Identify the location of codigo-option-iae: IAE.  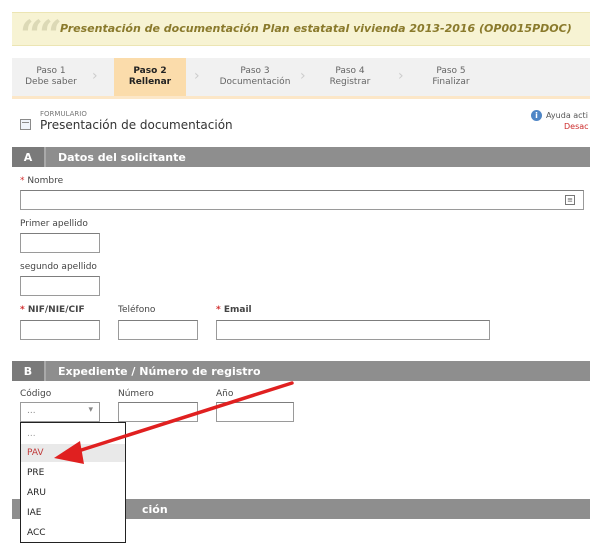
(73, 513).